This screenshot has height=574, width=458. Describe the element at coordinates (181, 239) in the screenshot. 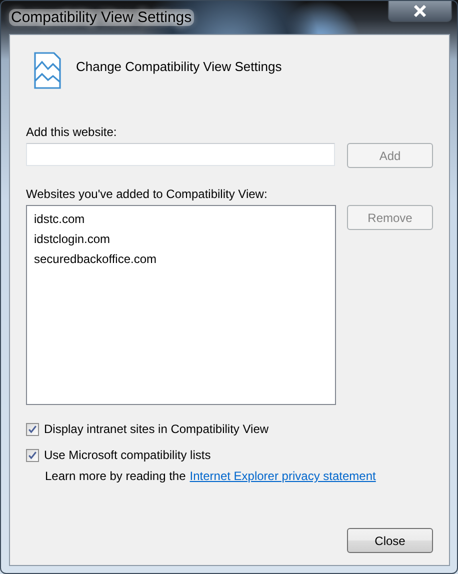

I see `list-item: idstclogin.com` at that location.